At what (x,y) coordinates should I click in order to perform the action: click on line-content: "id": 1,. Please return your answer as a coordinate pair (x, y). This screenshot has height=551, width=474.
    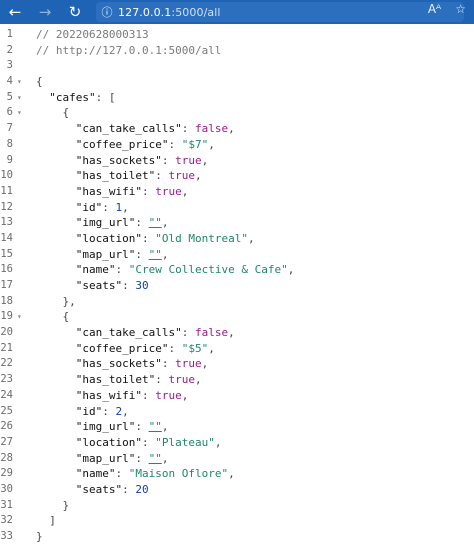
    Looking at the image, I should click on (82, 208).